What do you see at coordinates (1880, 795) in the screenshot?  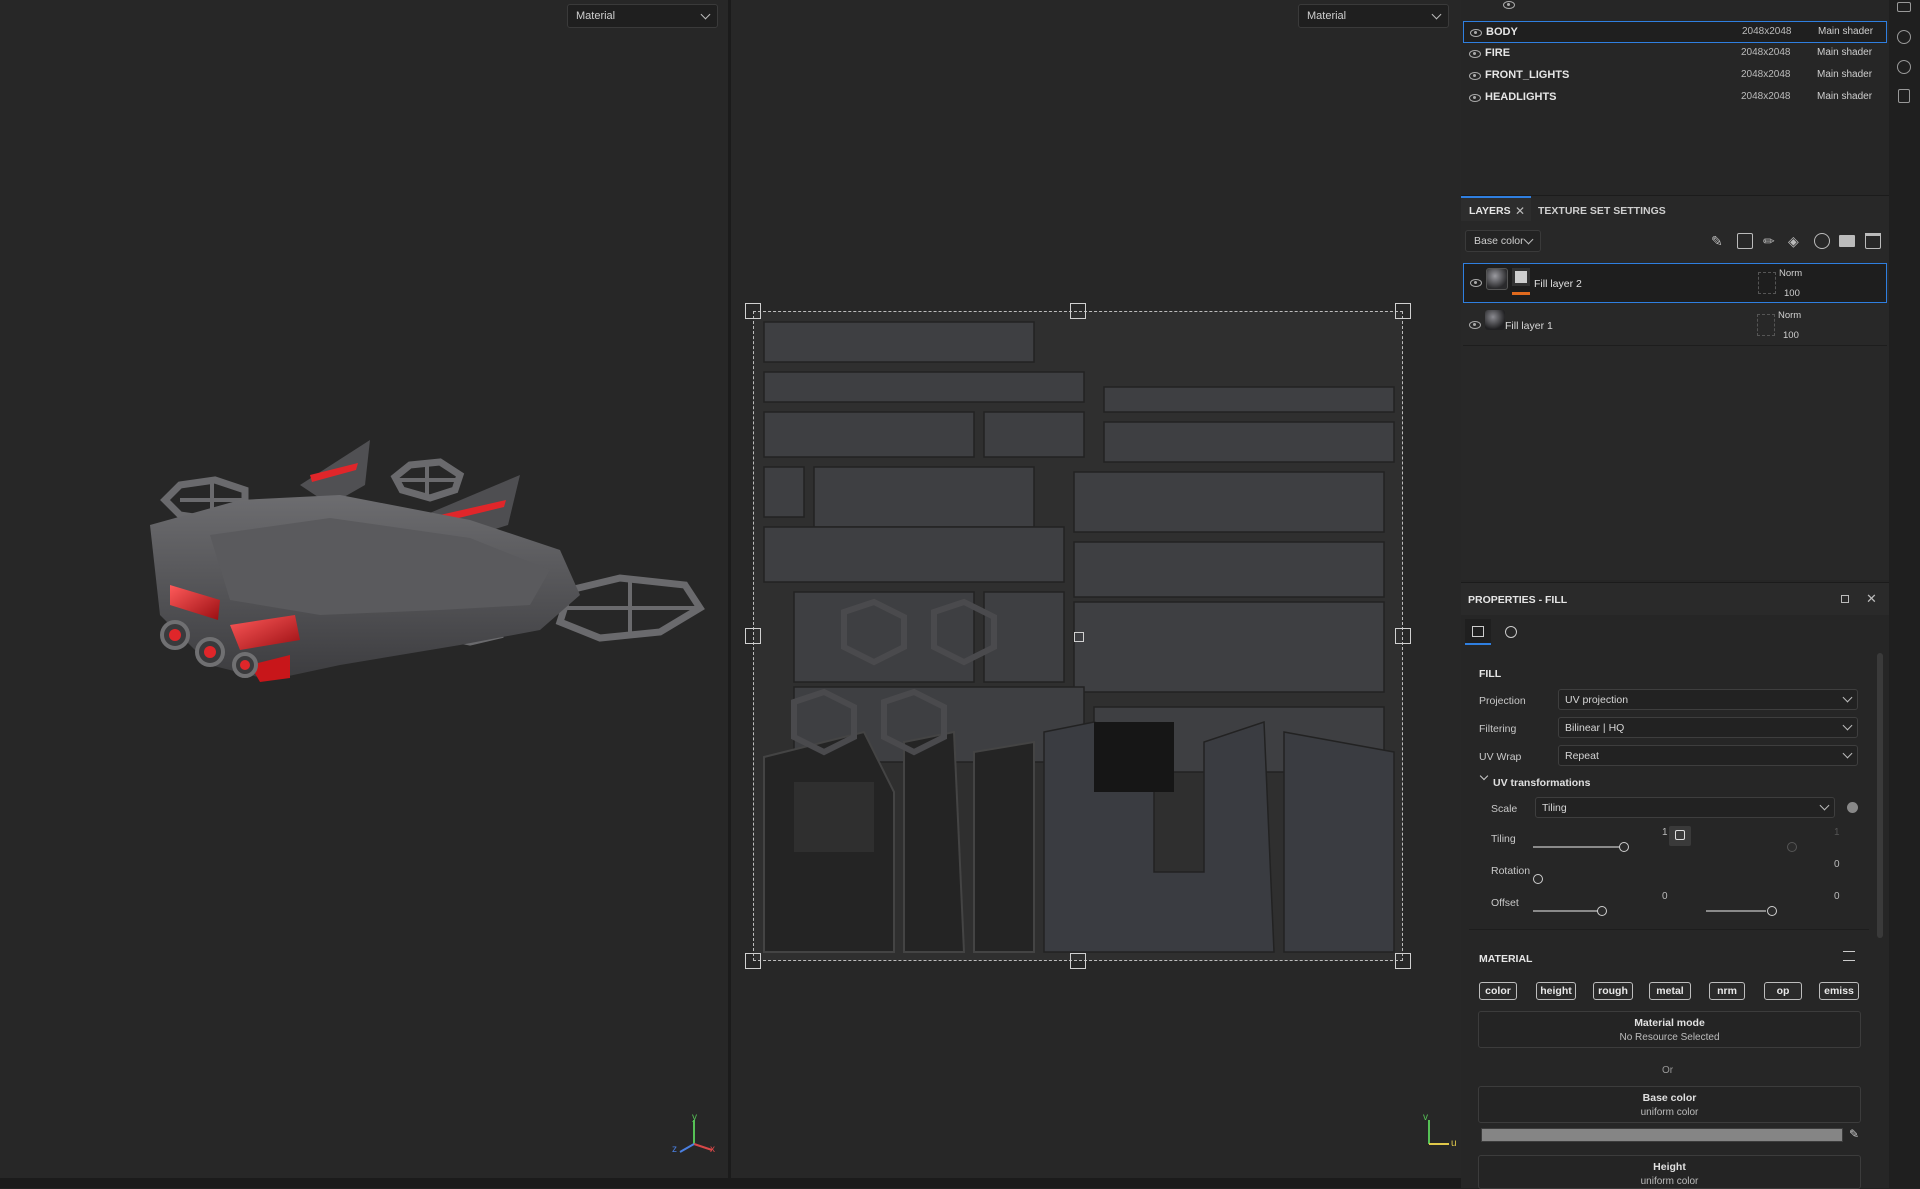 I see `properties-scrollbar` at bounding box center [1880, 795].